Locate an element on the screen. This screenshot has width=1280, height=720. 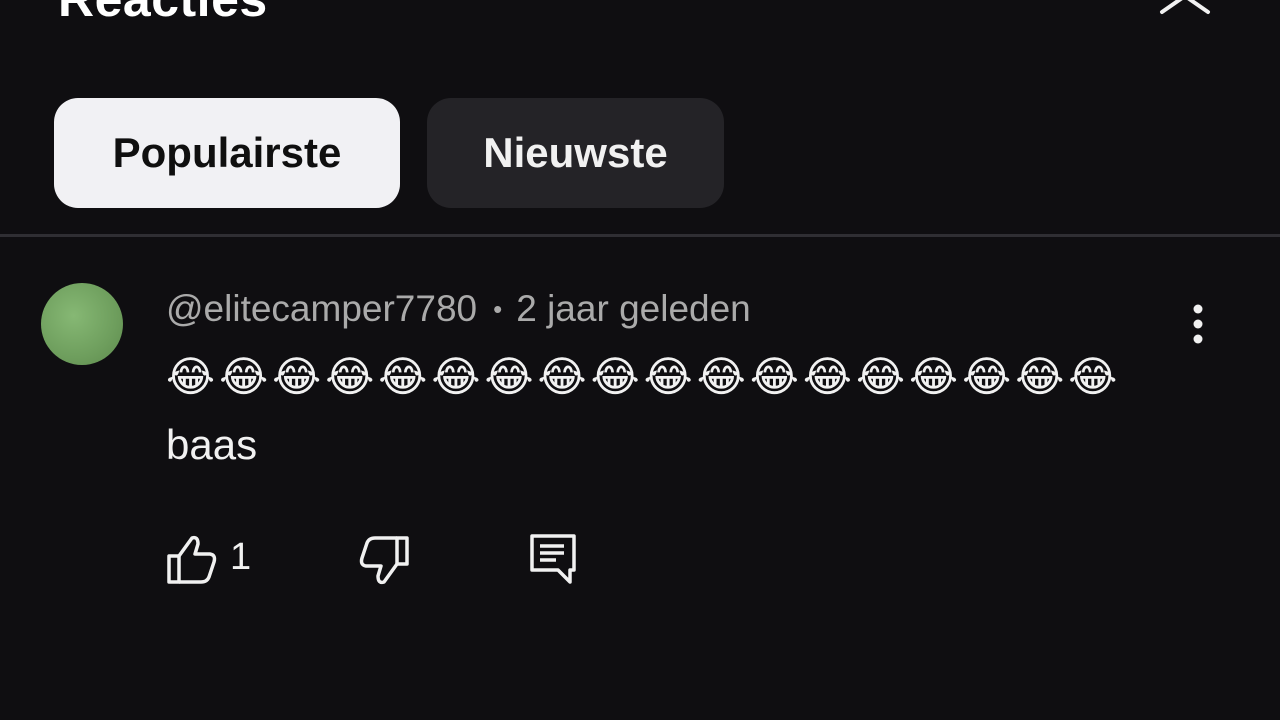
comment-time: 2 jaar geleden is located at coordinates (633, 308).